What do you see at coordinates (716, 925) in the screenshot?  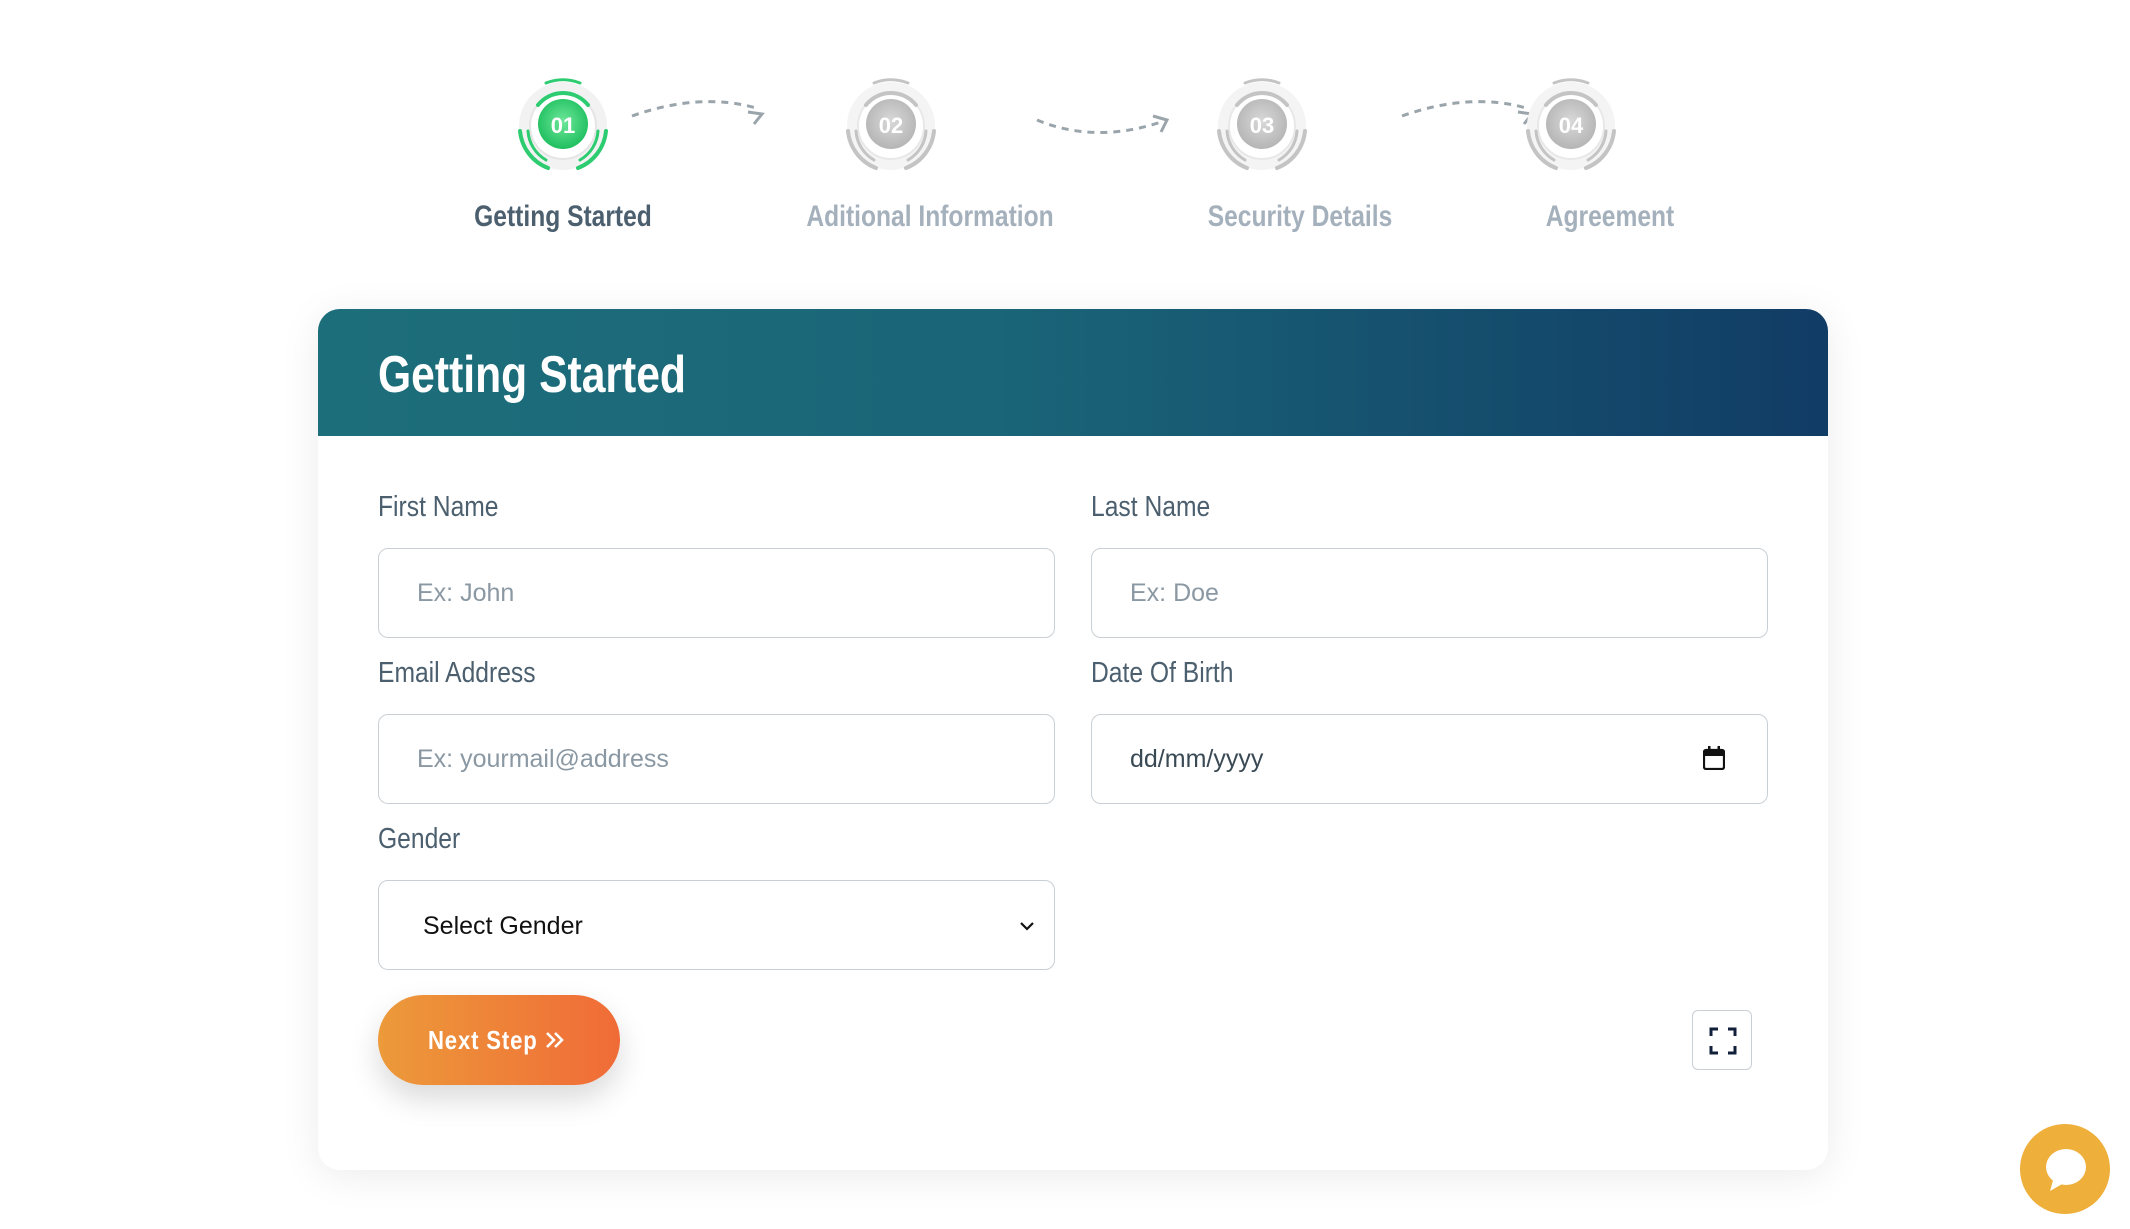 I see `gender-select: Select Gender` at bounding box center [716, 925].